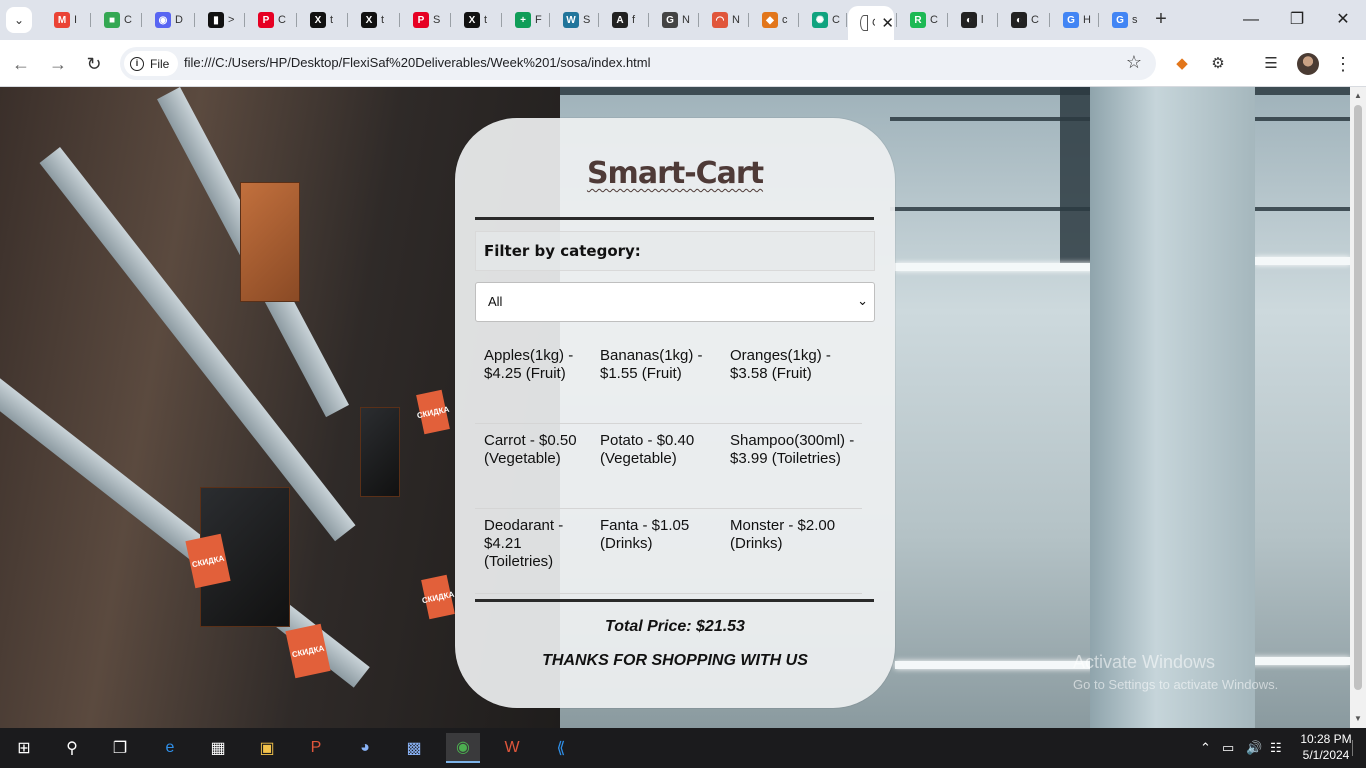 This screenshot has height=768, width=1366. What do you see at coordinates (1271, 64) in the screenshot?
I see `media-controls-icon: ☰` at bounding box center [1271, 64].